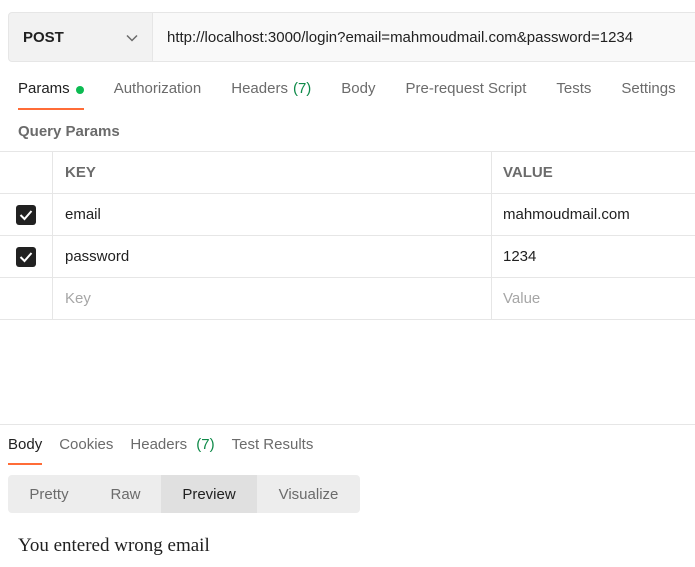  I want to click on chevron-down-icon, so click(132, 37).